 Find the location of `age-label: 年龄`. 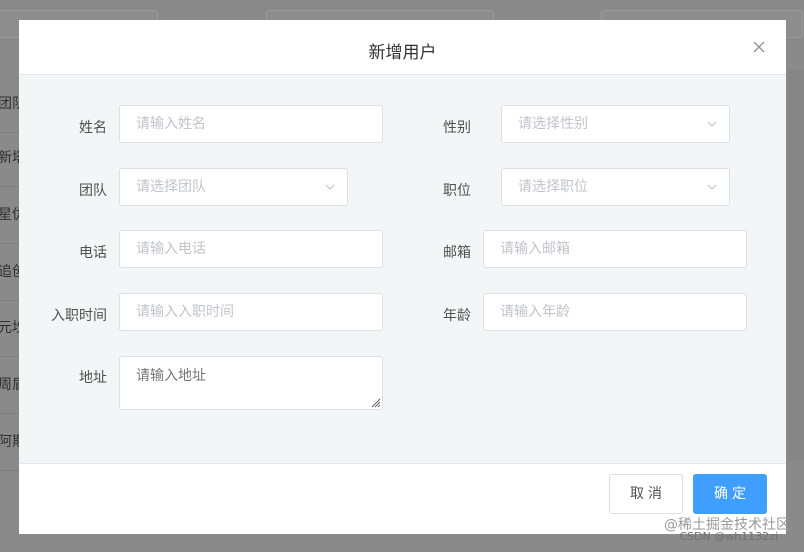

age-label: 年龄 is located at coordinates (457, 316).